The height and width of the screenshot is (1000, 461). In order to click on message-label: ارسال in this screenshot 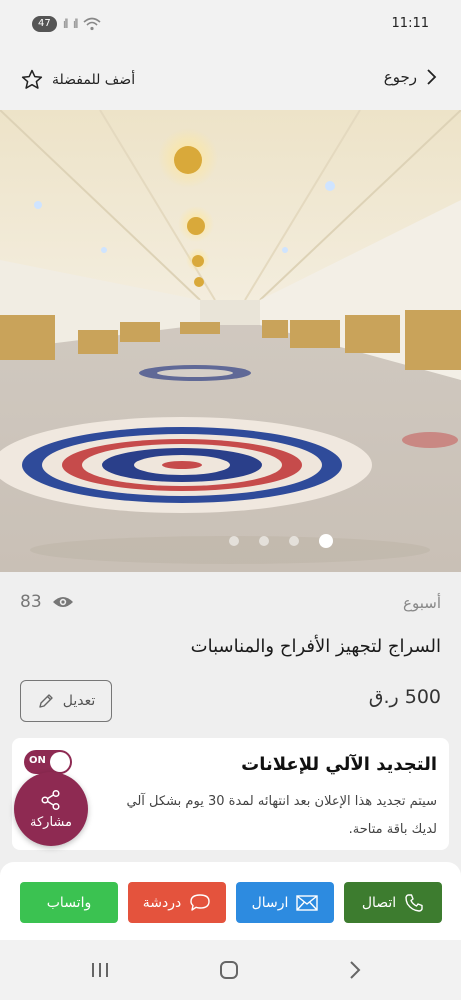, I will do `click(270, 902)`.